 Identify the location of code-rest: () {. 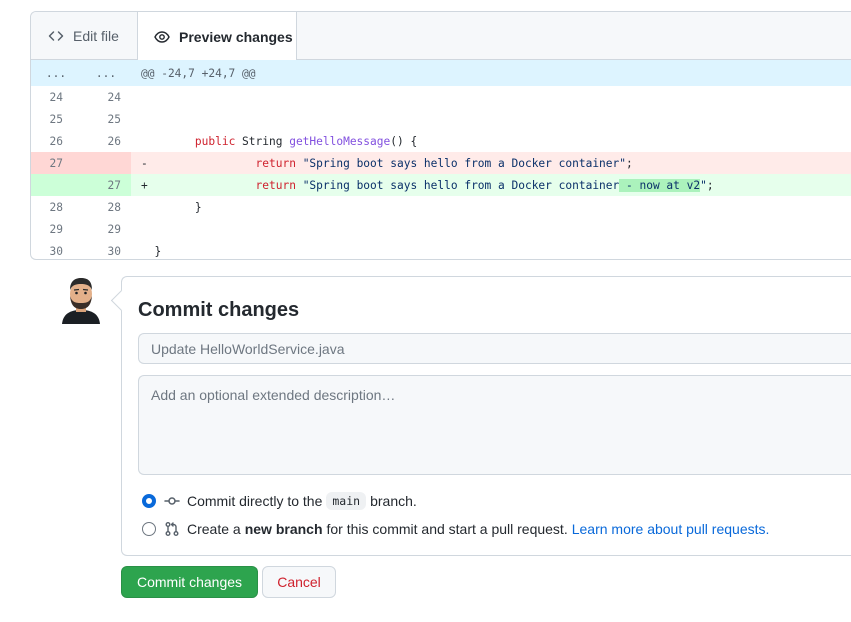
(404, 141).